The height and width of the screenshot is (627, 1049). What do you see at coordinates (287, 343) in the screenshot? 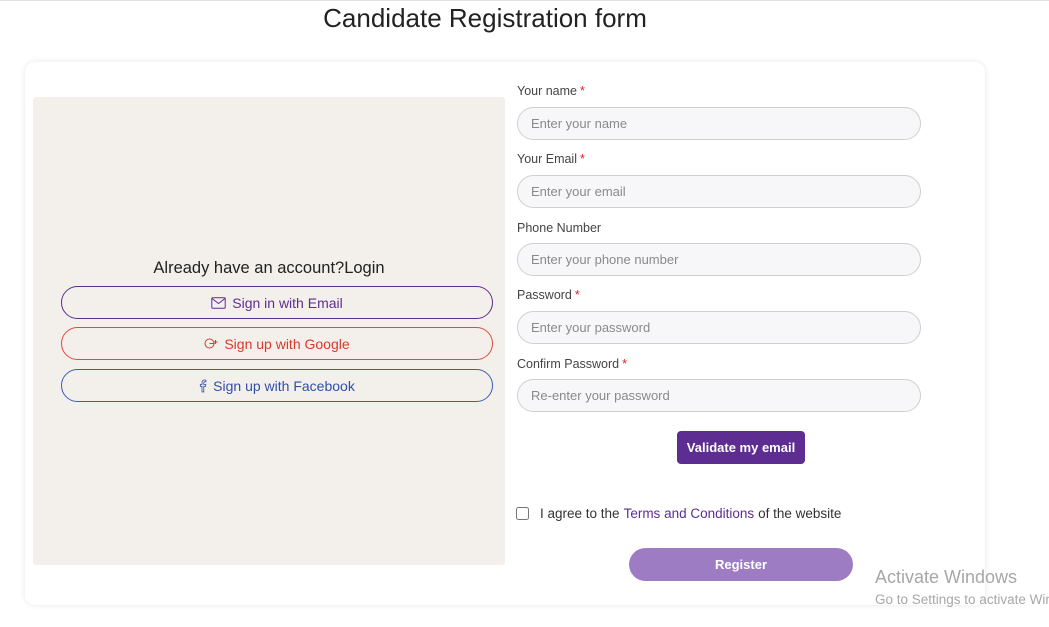
I see `sign-up-google-label: Sign up with Google` at bounding box center [287, 343].